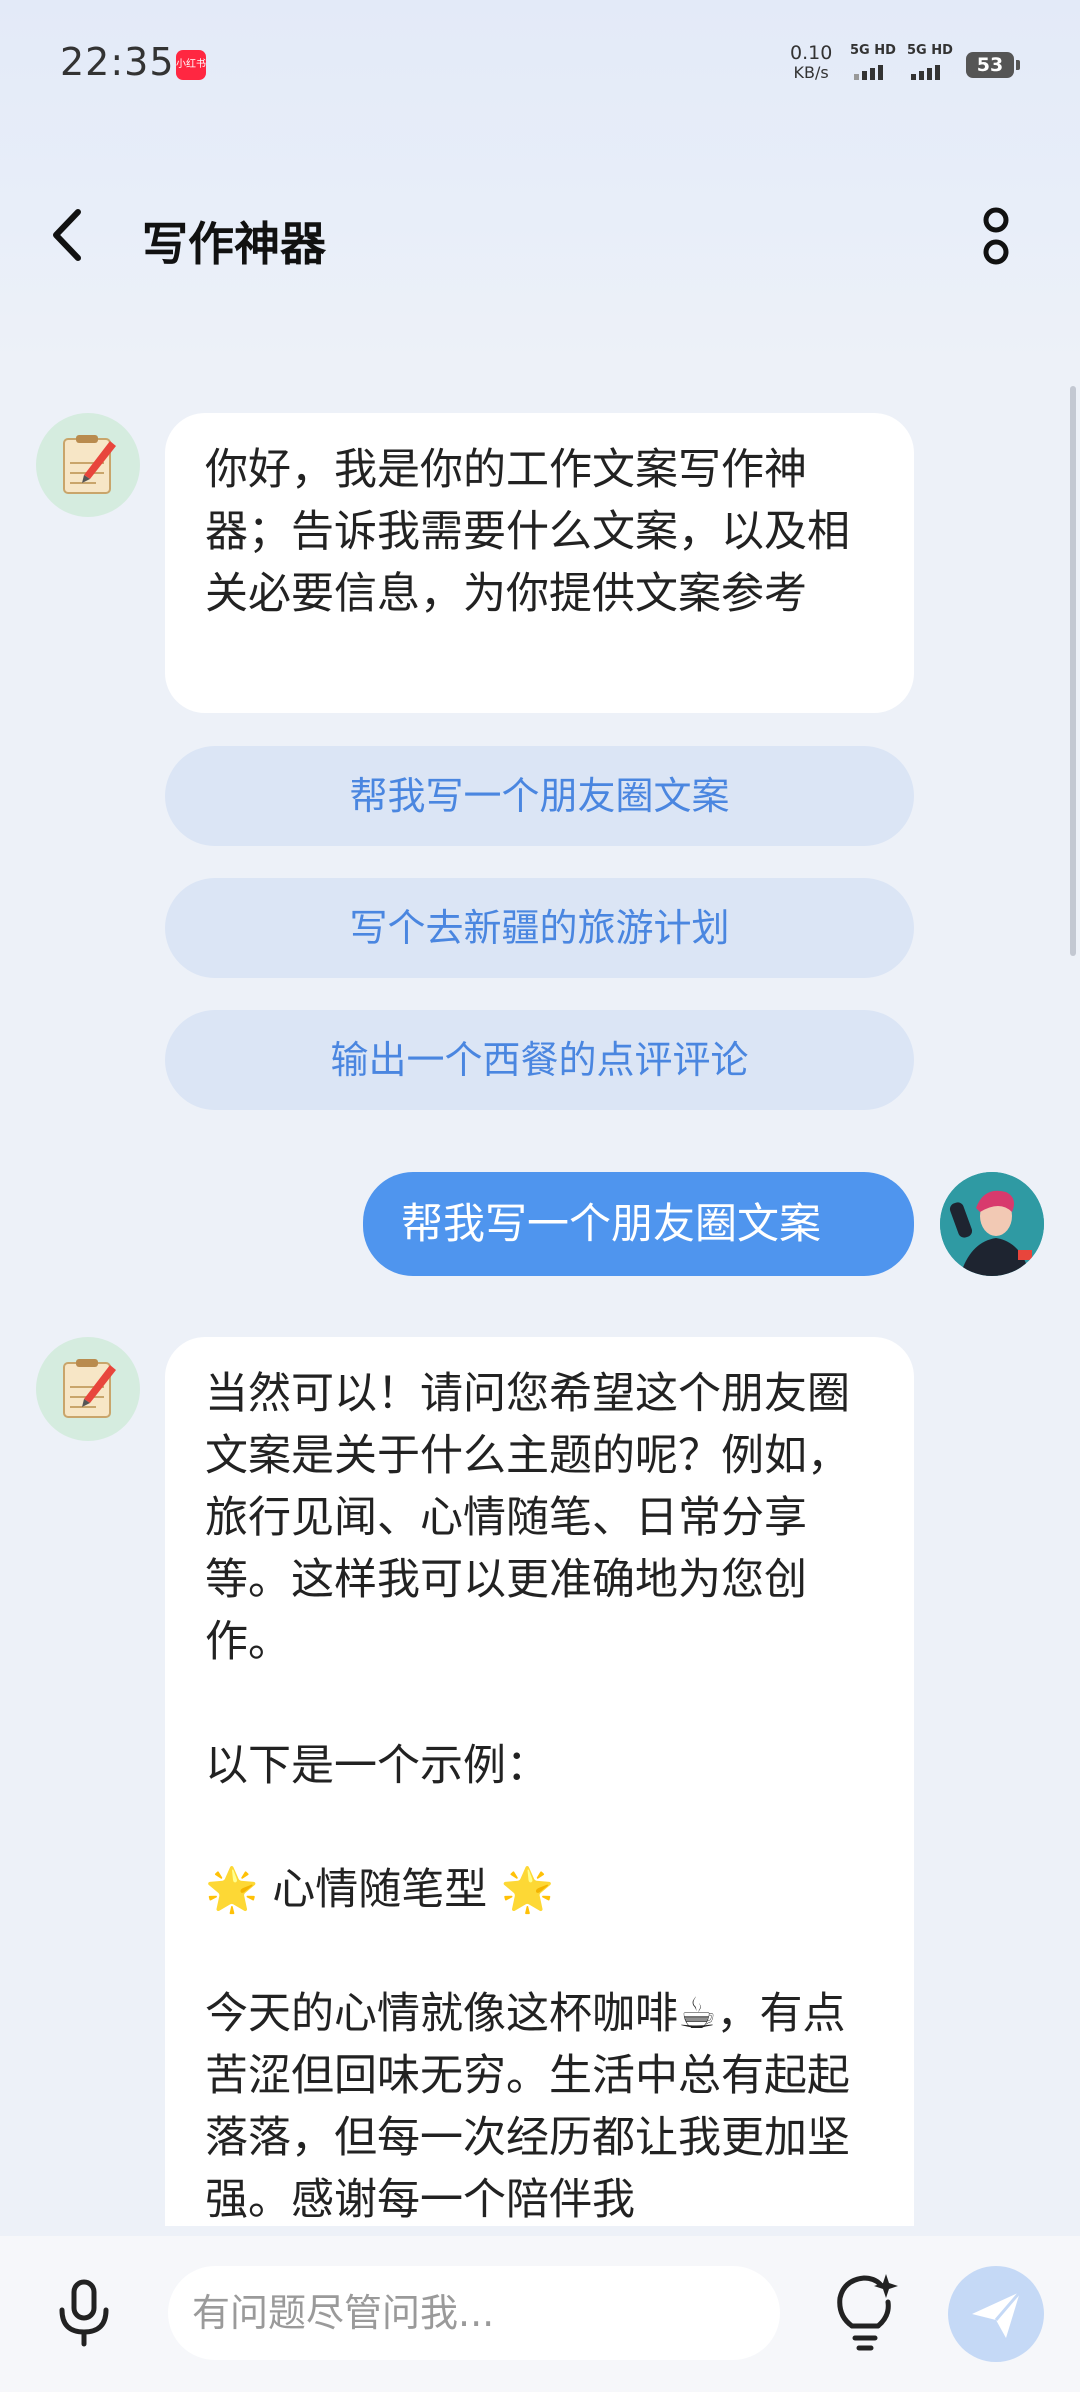 The height and width of the screenshot is (2392, 1080). I want to click on suggestion-chip-restaurant-review: 输出一个西餐的点评评论, so click(539, 1060).